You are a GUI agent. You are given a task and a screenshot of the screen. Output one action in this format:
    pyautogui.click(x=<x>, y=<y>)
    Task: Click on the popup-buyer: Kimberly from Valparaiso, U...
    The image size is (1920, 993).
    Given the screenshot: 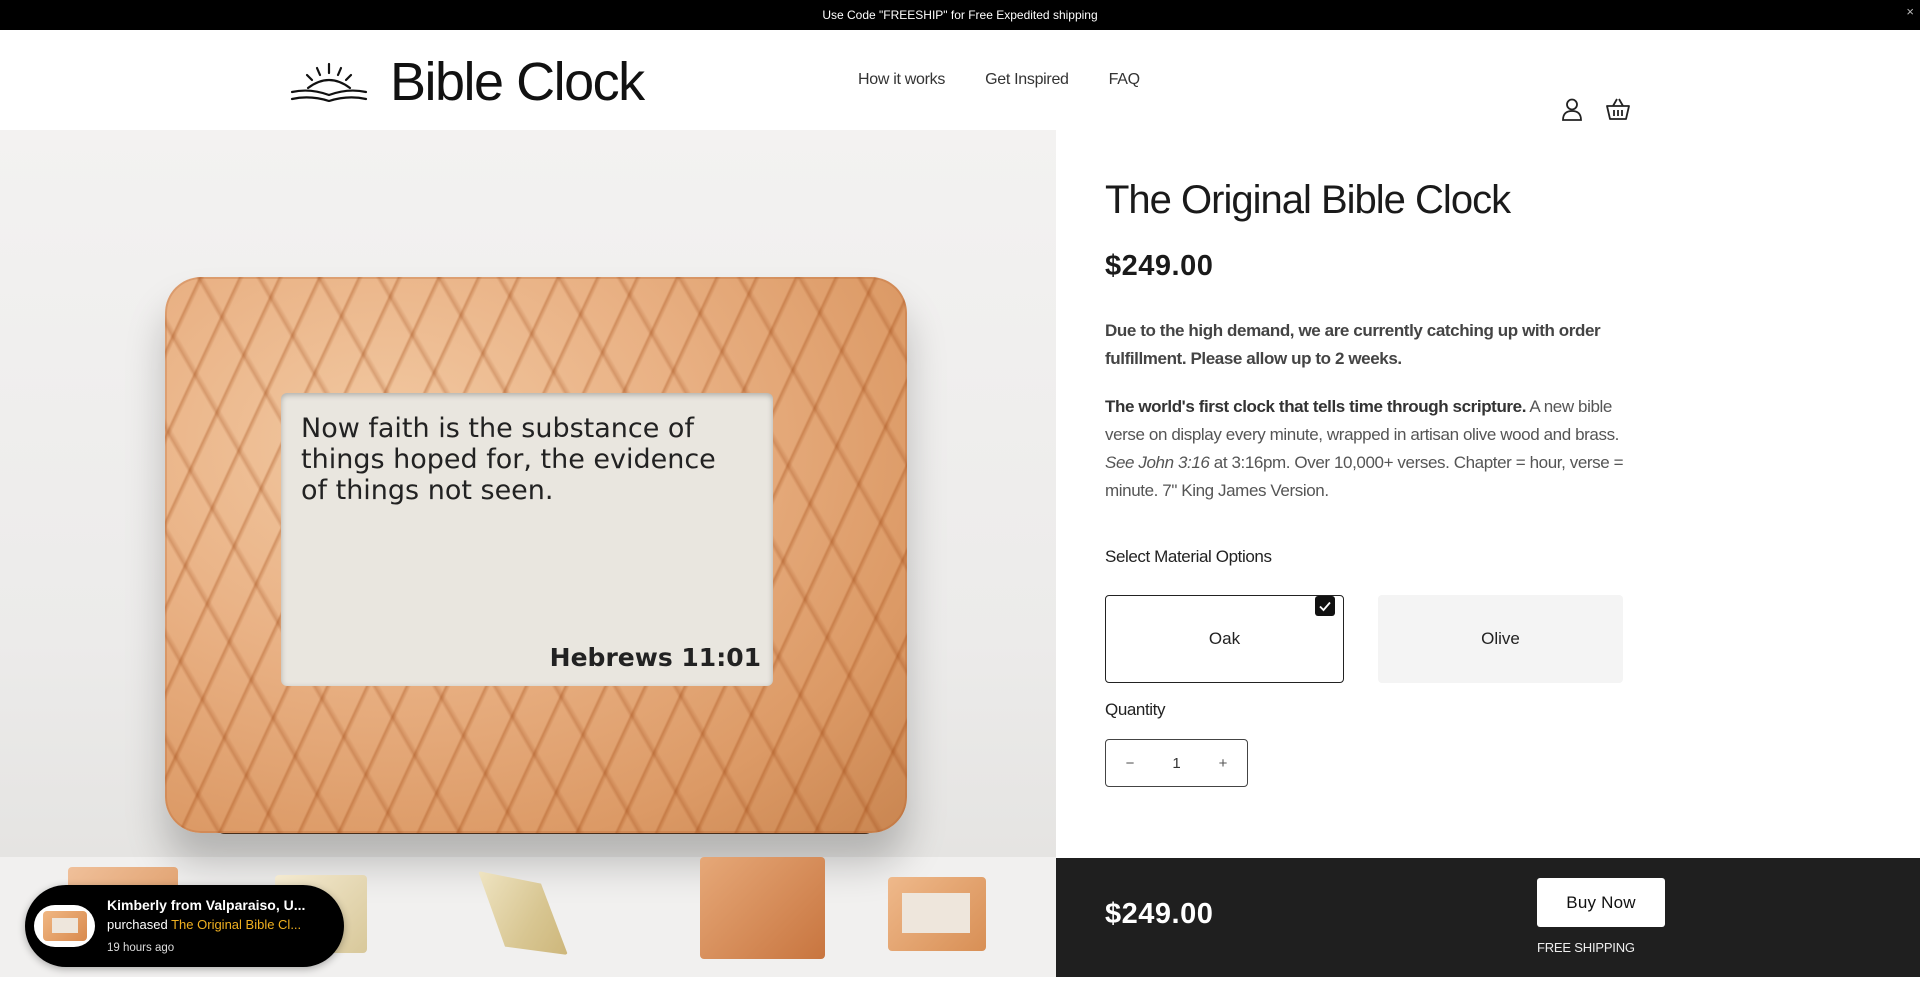 What is the action you would take?
    pyautogui.click(x=206, y=905)
    